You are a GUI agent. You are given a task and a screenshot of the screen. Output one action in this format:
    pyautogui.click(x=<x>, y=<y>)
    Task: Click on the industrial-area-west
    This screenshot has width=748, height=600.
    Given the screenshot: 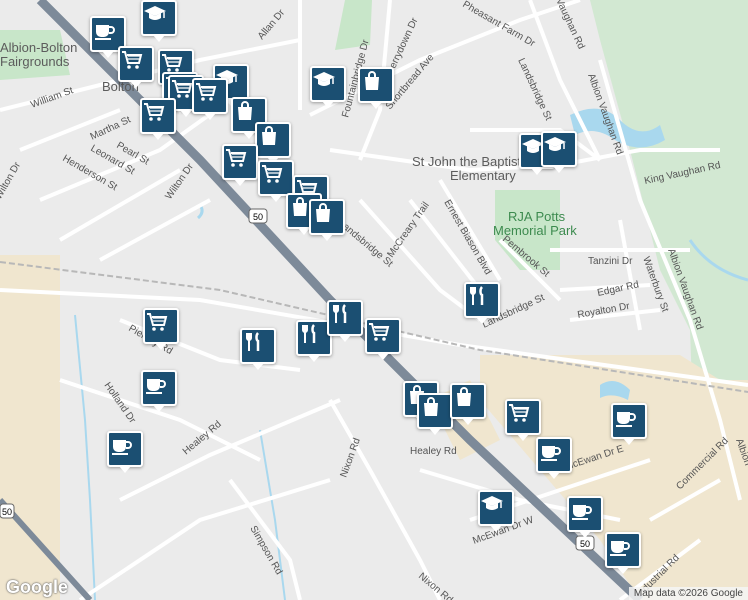 What is the action you would take?
    pyautogui.click(x=30, y=427)
    